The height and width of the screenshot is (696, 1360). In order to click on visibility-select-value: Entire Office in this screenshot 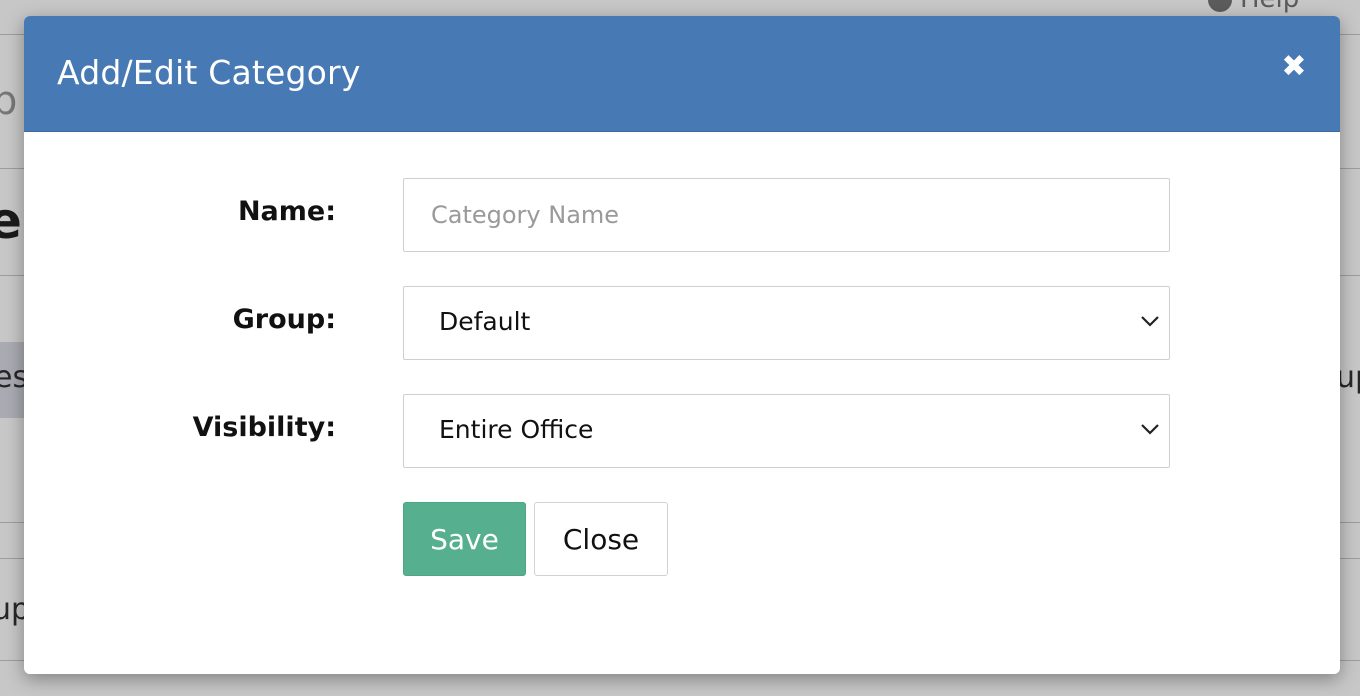, I will do `click(516, 429)`.